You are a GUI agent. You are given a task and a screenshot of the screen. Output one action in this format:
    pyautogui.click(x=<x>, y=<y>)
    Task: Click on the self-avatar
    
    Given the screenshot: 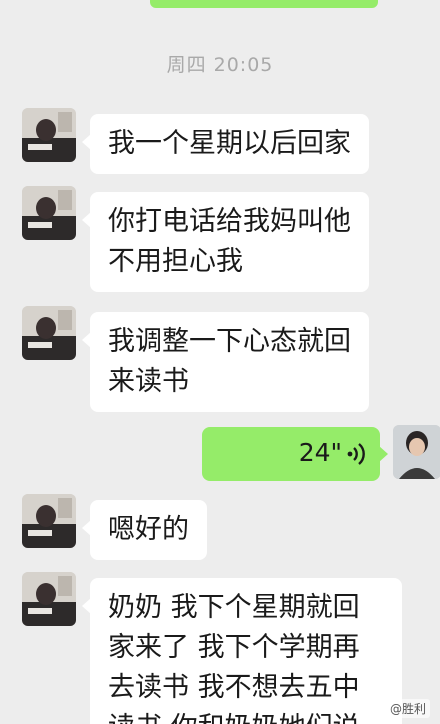 What is the action you would take?
    pyautogui.click(x=416, y=452)
    